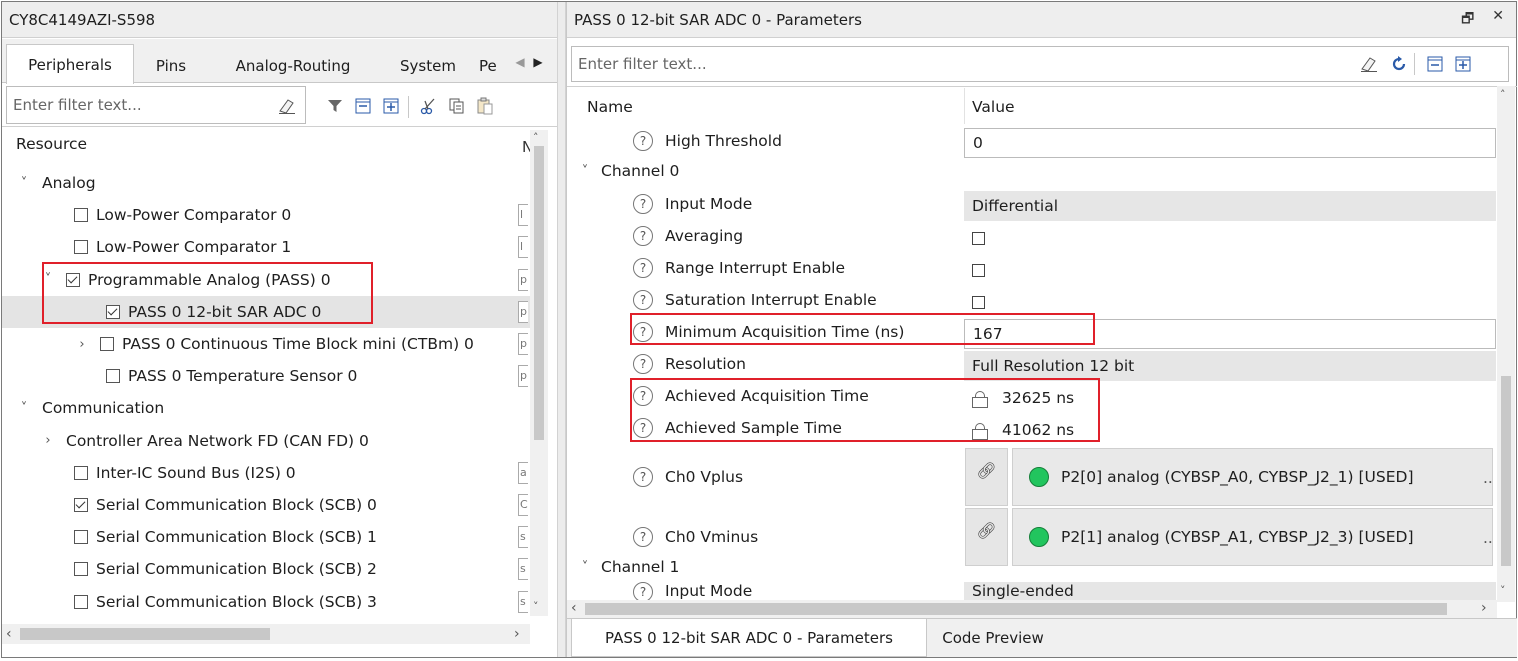 The height and width of the screenshot is (661, 1518). I want to click on tree-row: Serial Communication Block (SCB) 1, so click(225, 537).